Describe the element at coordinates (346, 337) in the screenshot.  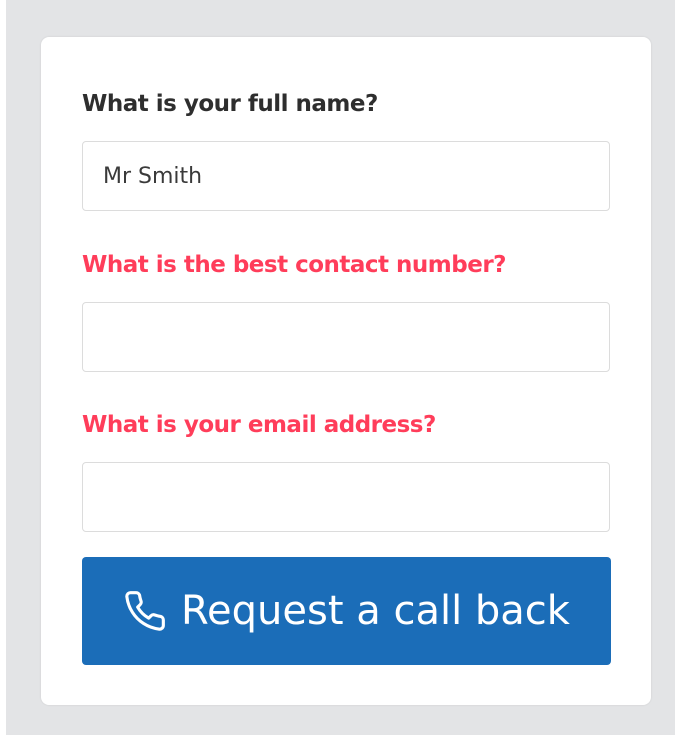
I see `contact-number-input` at that location.